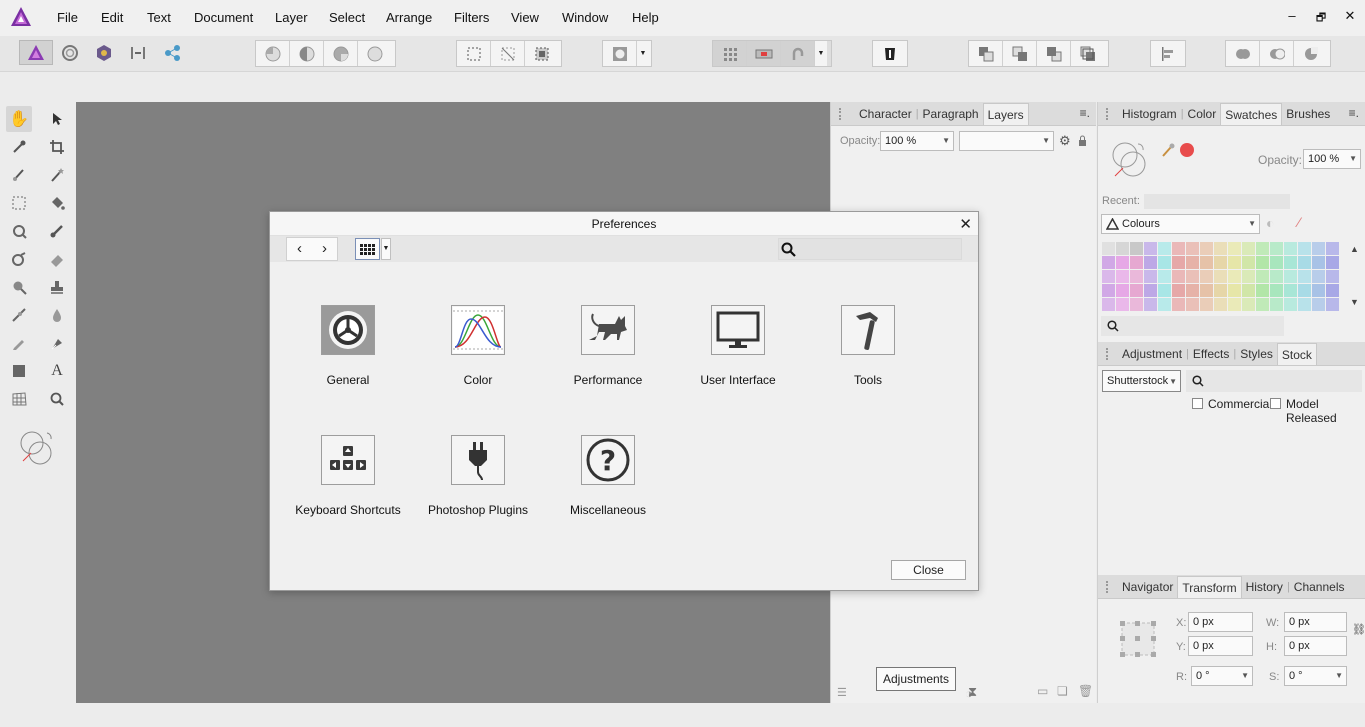  I want to click on palette-options-icon: ◐, so click(1270, 223).